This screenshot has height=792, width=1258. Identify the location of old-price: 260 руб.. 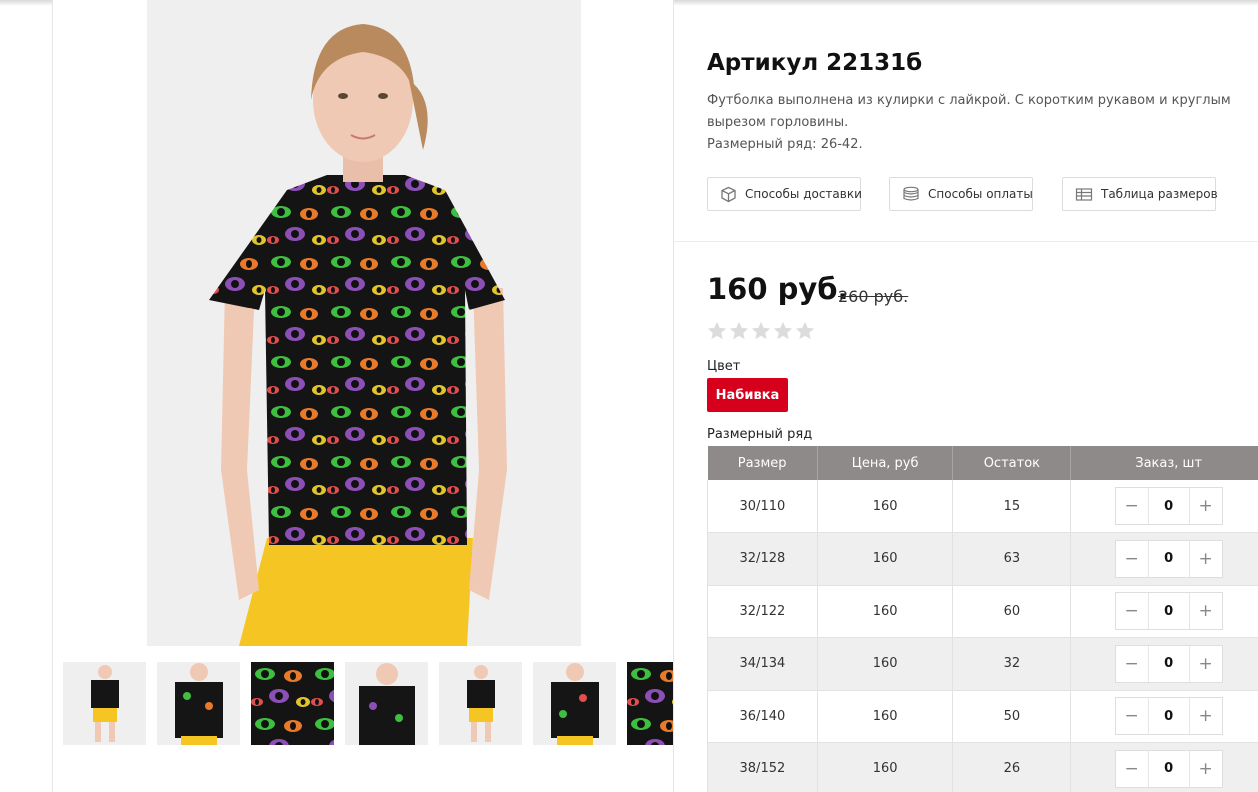
(873, 296).